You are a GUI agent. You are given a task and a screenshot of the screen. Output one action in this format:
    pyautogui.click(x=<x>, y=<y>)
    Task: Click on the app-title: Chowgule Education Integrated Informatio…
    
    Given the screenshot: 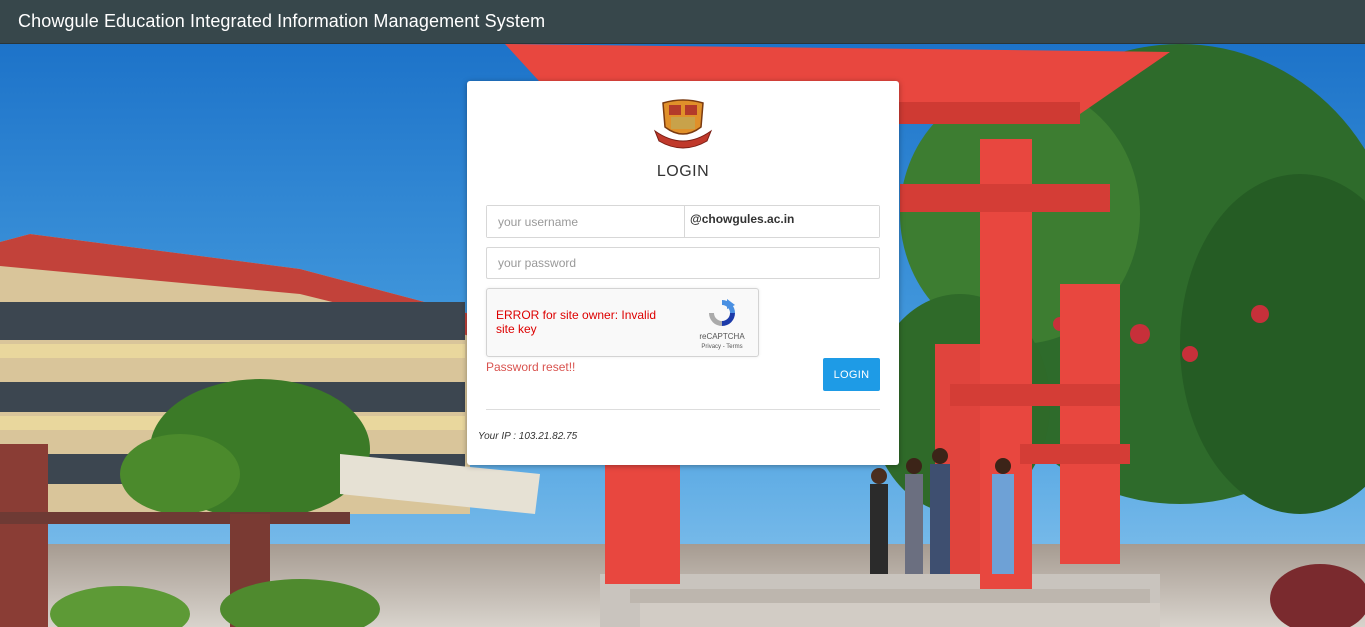 What is the action you would take?
    pyautogui.click(x=282, y=21)
    